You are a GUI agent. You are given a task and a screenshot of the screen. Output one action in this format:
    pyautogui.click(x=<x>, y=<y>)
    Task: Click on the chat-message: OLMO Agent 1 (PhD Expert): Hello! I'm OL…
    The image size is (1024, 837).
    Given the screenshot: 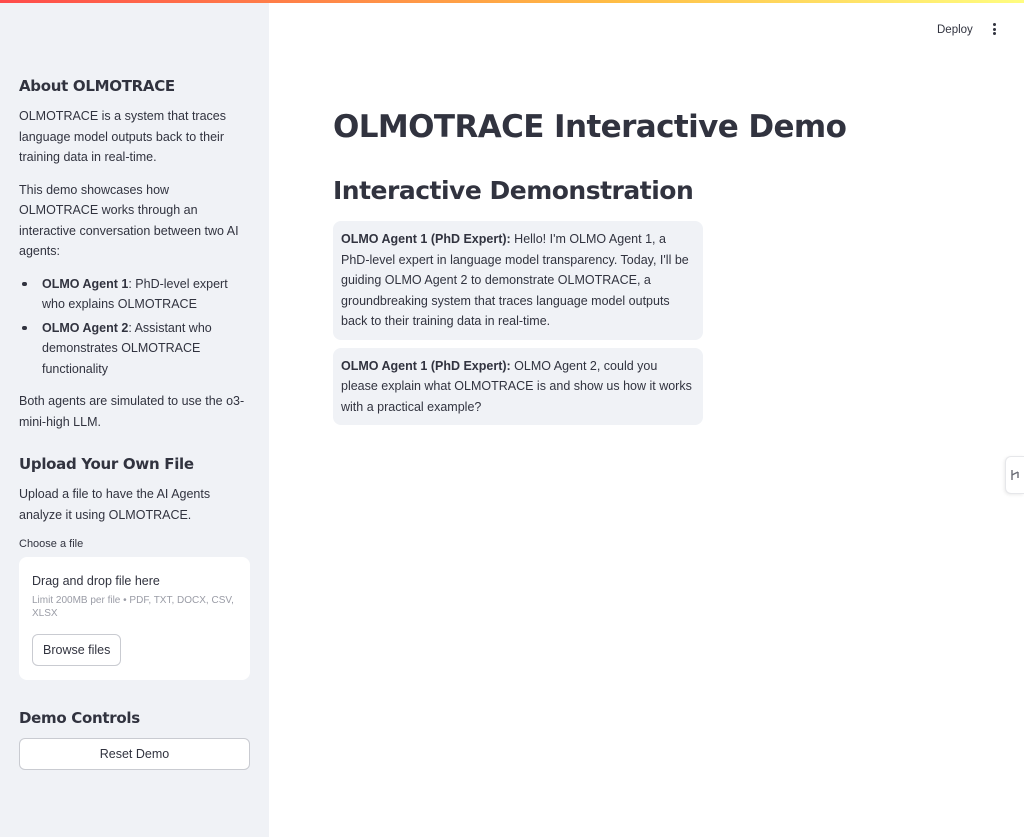 What is the action you would take?
    pyautogui.click(x=518, y=280)
    